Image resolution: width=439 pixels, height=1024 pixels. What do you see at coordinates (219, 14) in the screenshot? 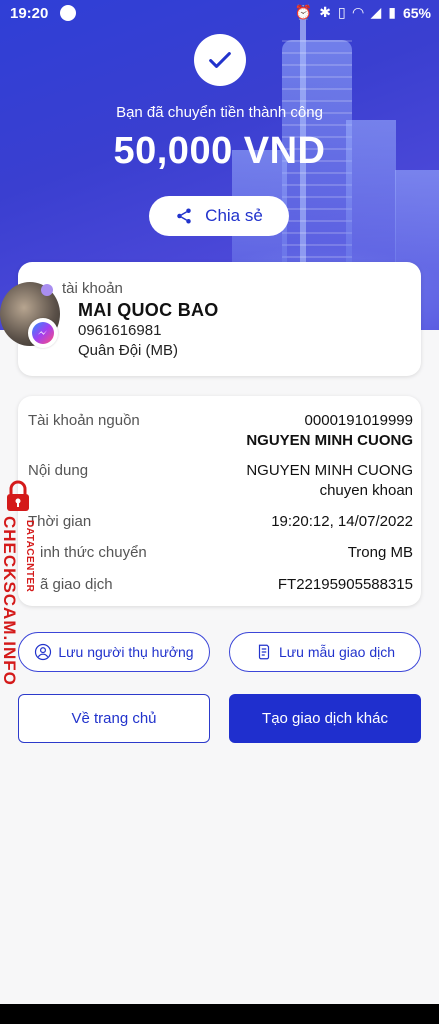
I see `status-bar: 19:20 ⏰ ✱ ▯ ◠ ◢ ▮ 65%` at bounding box center [219, 14].